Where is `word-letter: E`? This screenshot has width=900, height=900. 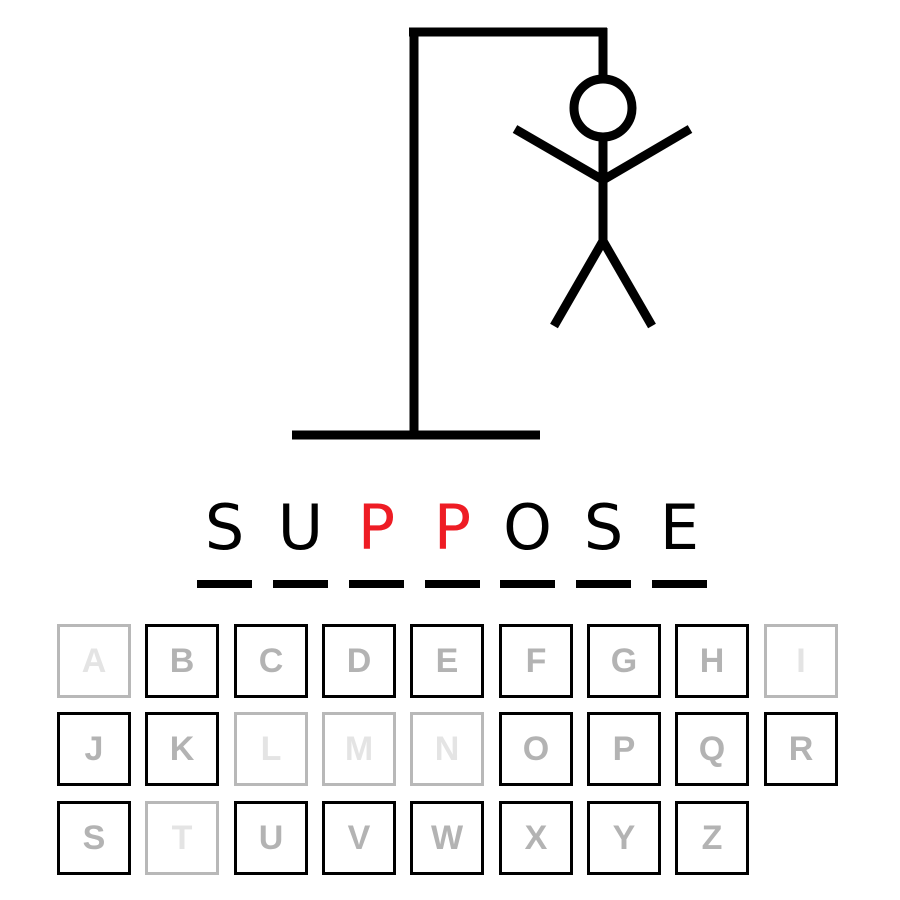
word-letter: E is located at coordinates (679, 527).